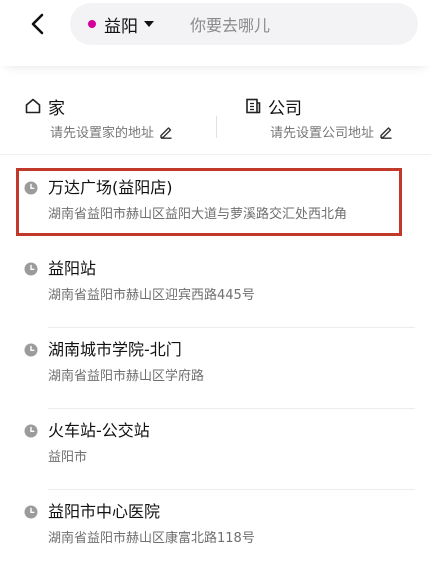 This screenshot has height=571, width=431. I want to click on search-box: 益阳, so click(244, 24).